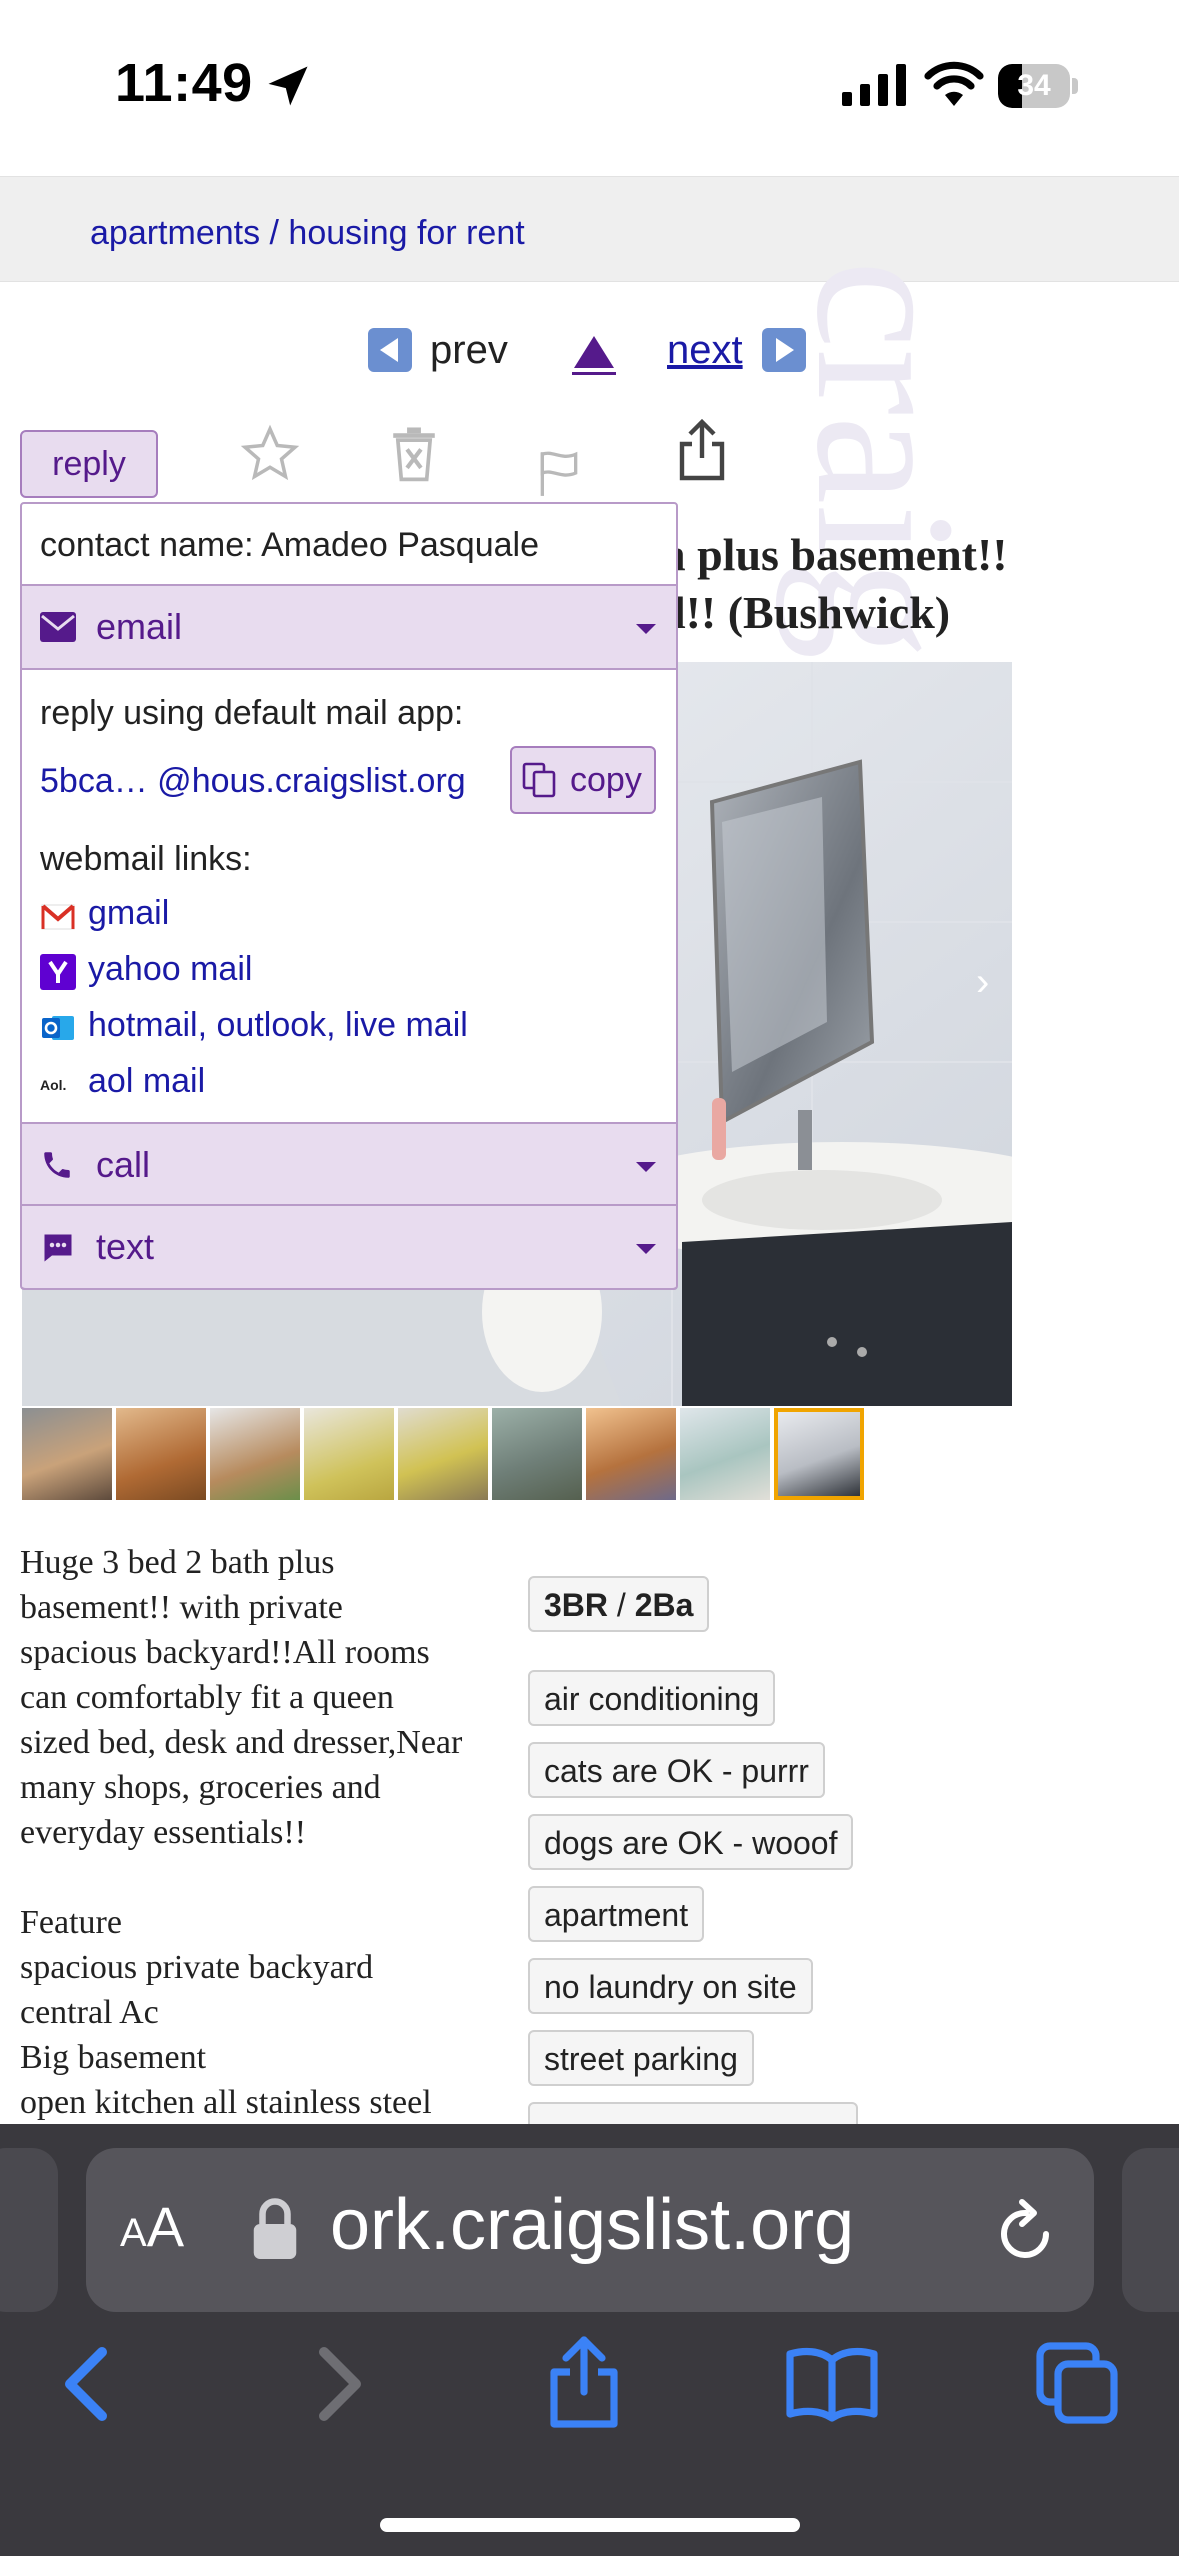  What do you see at coordinates (253, 781) in the screenshot?
I see `reply-email-link: 5bca… @hous.craigslist.org` at bounding box center [253, 781].